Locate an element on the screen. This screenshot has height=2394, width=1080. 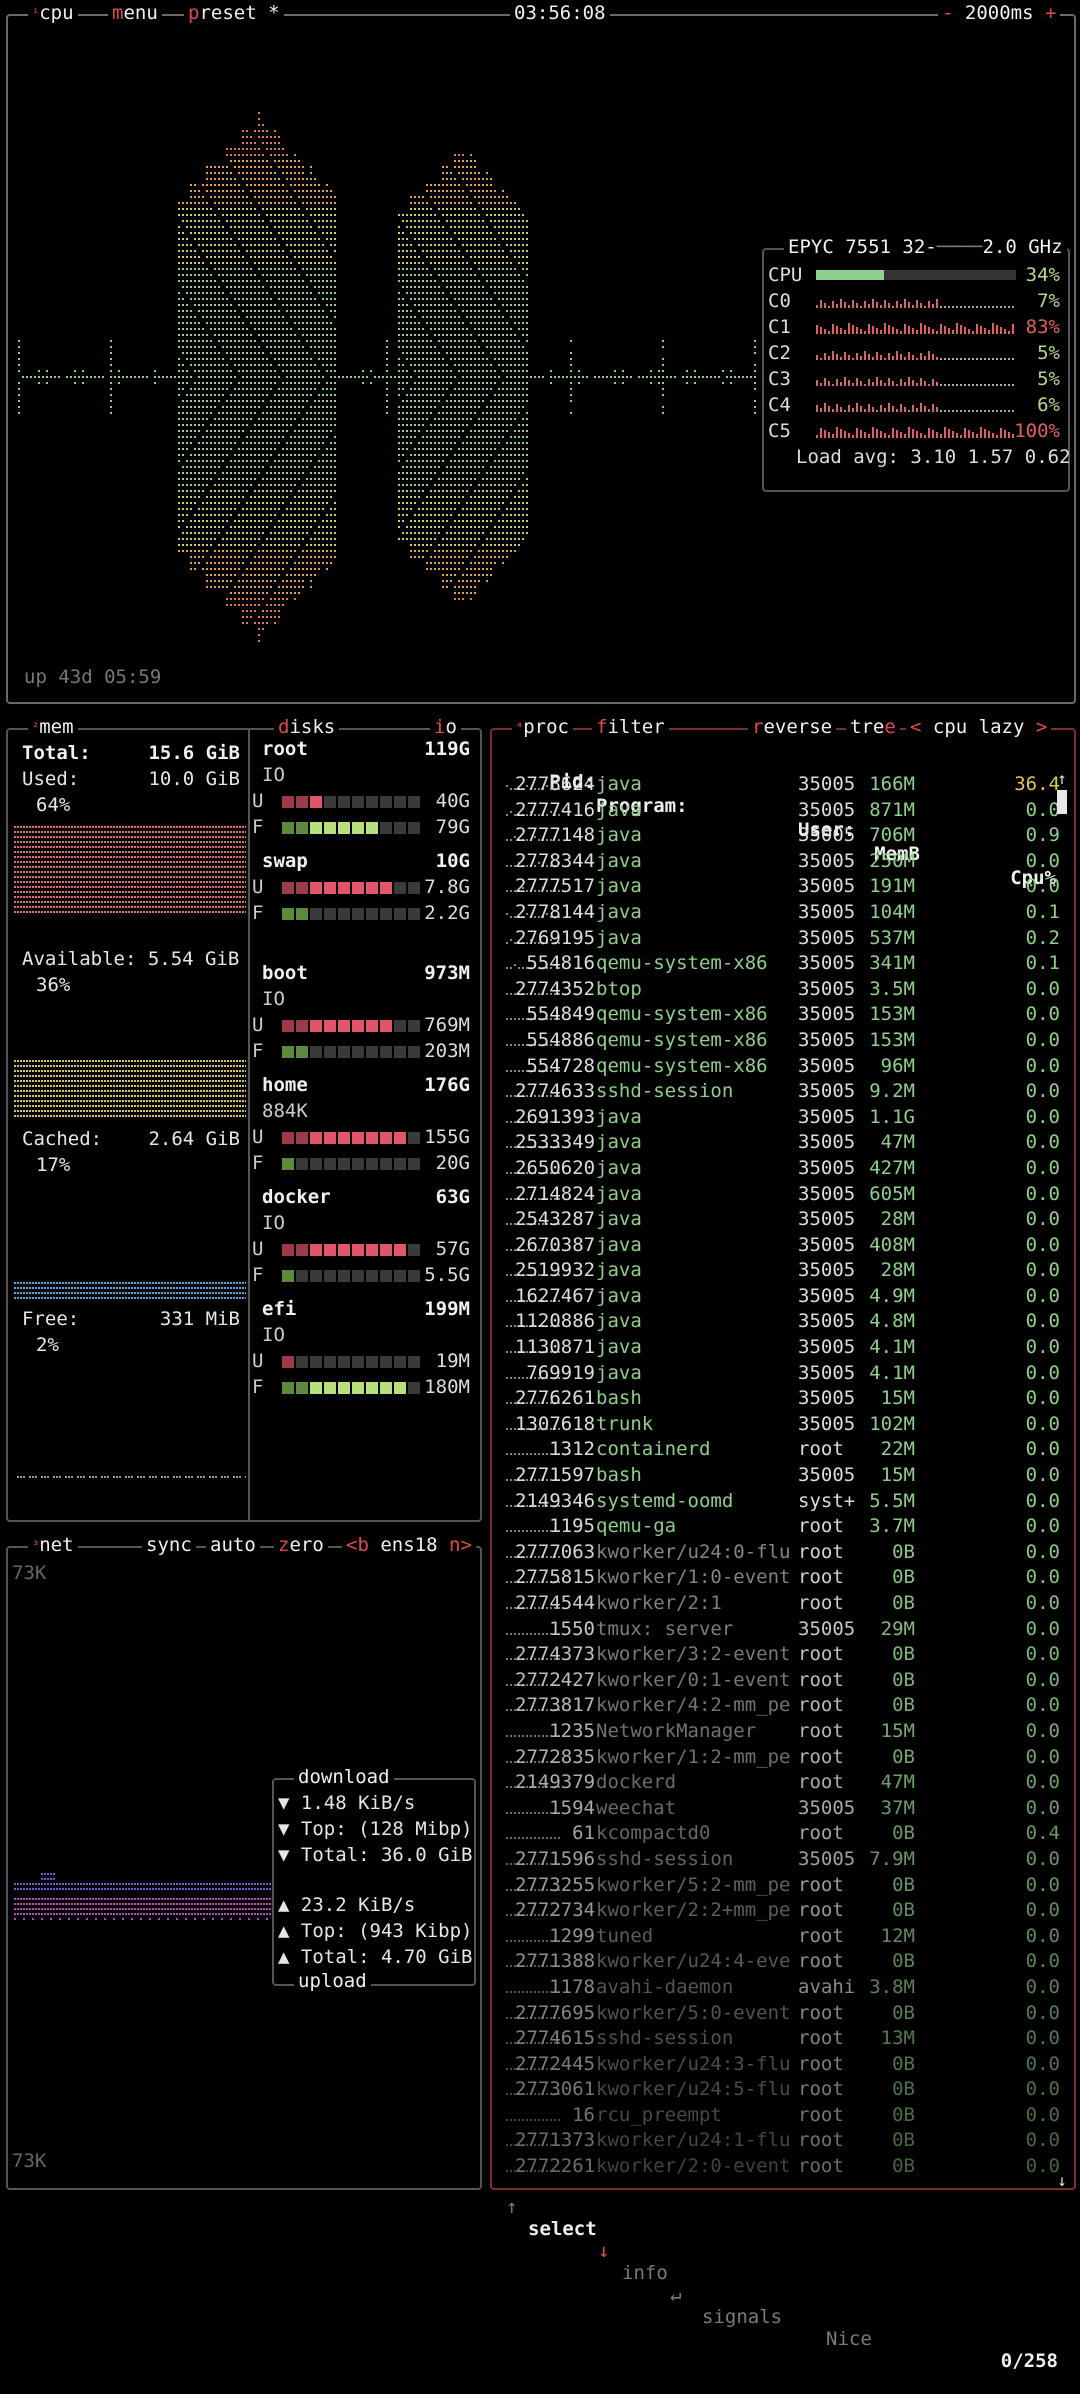
interval-plus-button: + is located at coordinates (1050, 13).